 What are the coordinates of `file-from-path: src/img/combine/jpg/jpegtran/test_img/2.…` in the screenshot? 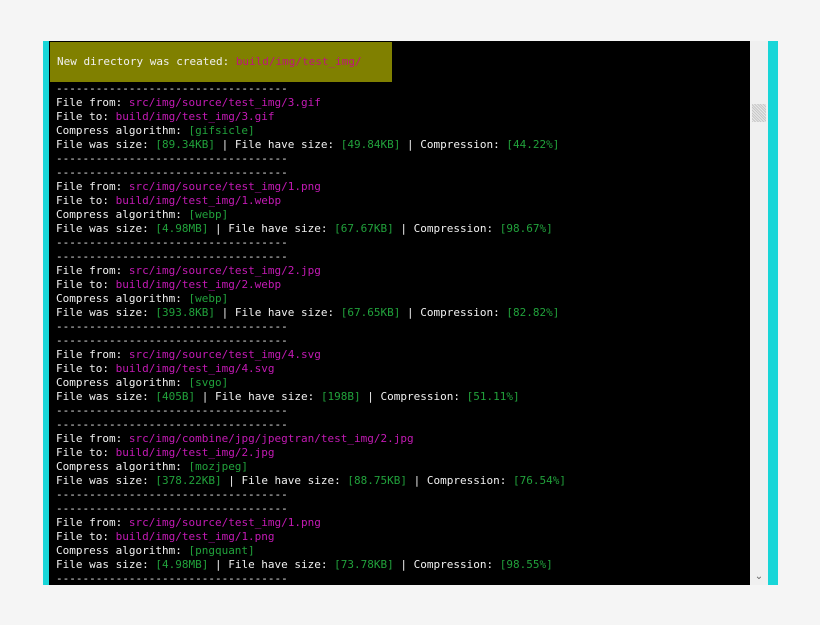 It's located at (271, 438).